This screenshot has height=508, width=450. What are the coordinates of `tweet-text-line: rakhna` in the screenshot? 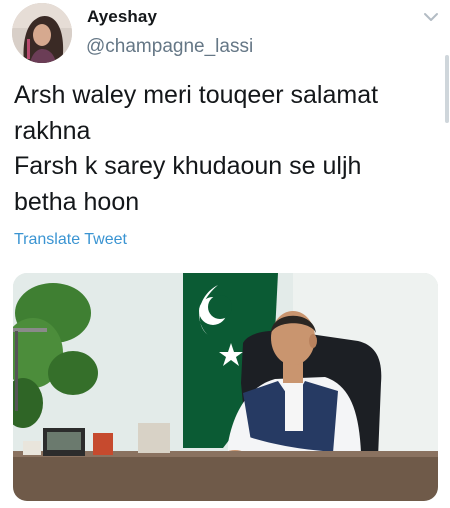 It's located at (52, 130).